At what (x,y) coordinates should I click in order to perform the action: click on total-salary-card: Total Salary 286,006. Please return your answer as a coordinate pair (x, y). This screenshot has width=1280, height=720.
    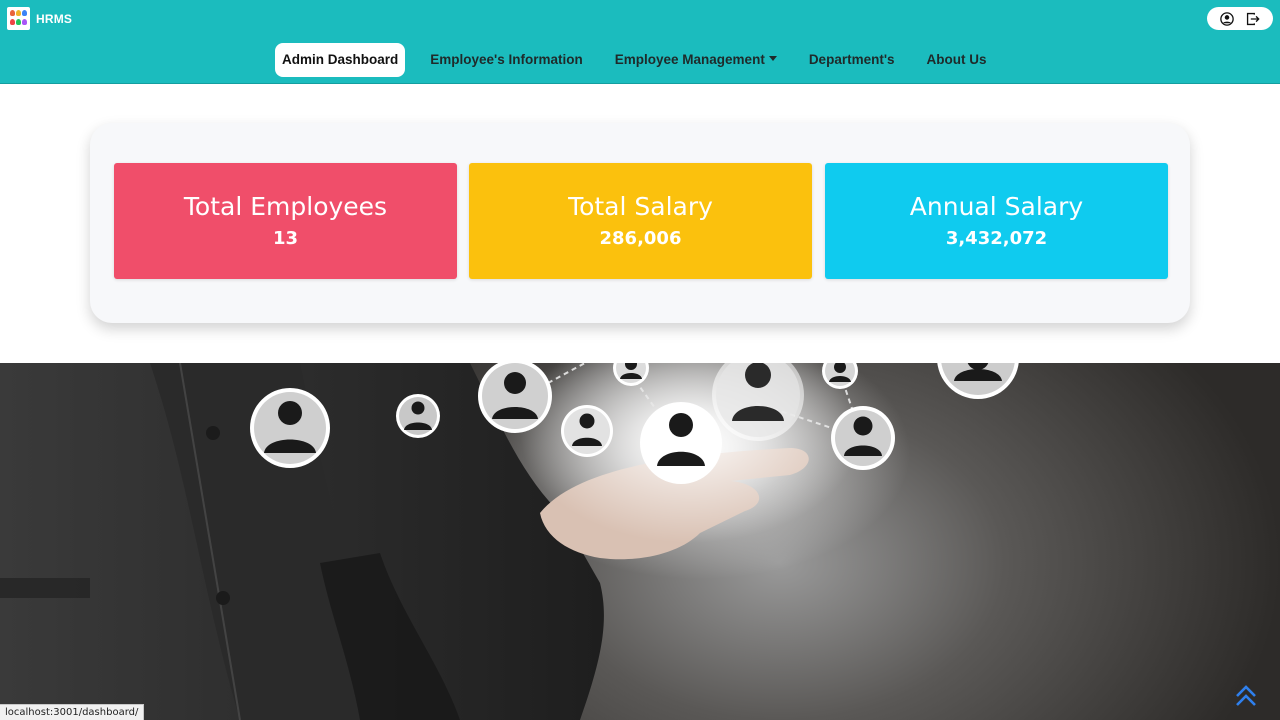
    Looking at the image, I should click on (640, 221).